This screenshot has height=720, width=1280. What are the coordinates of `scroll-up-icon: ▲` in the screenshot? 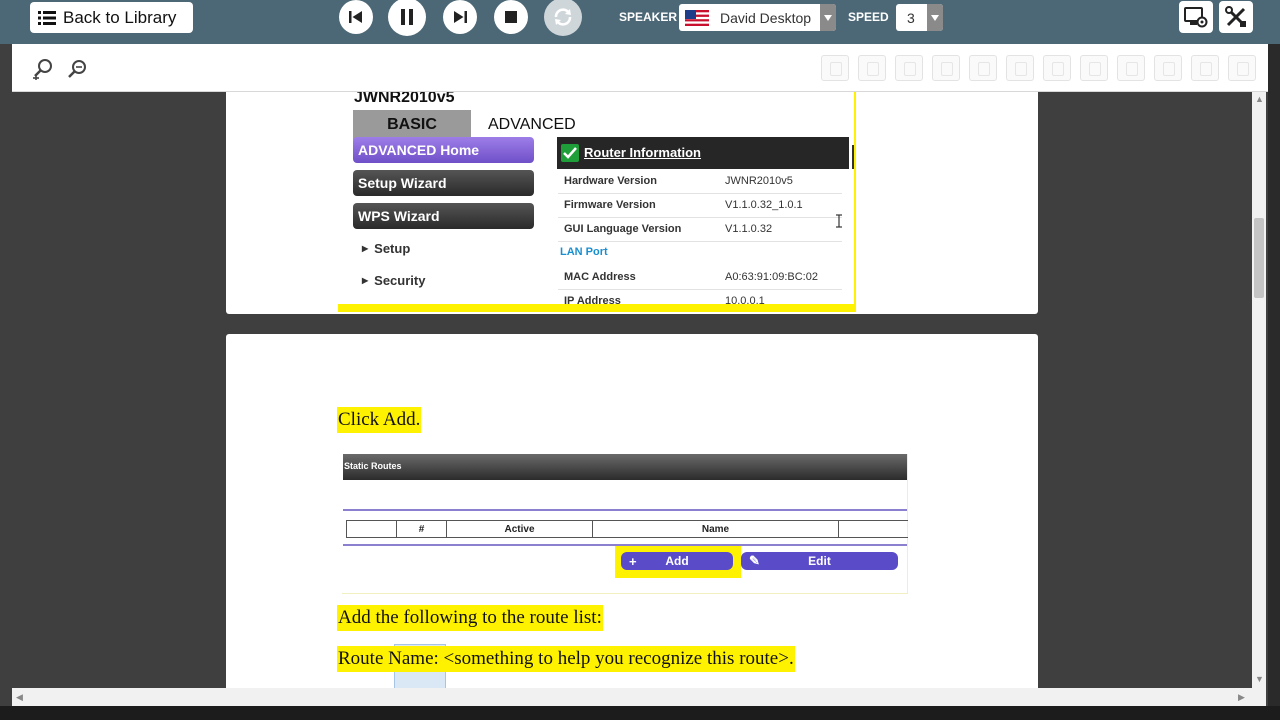 It's located at (1259, 99).